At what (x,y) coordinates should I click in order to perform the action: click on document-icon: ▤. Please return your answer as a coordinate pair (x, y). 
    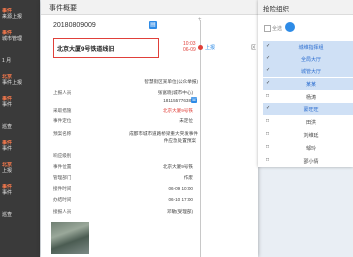
    Looking at the image, I should click on (153, 25).